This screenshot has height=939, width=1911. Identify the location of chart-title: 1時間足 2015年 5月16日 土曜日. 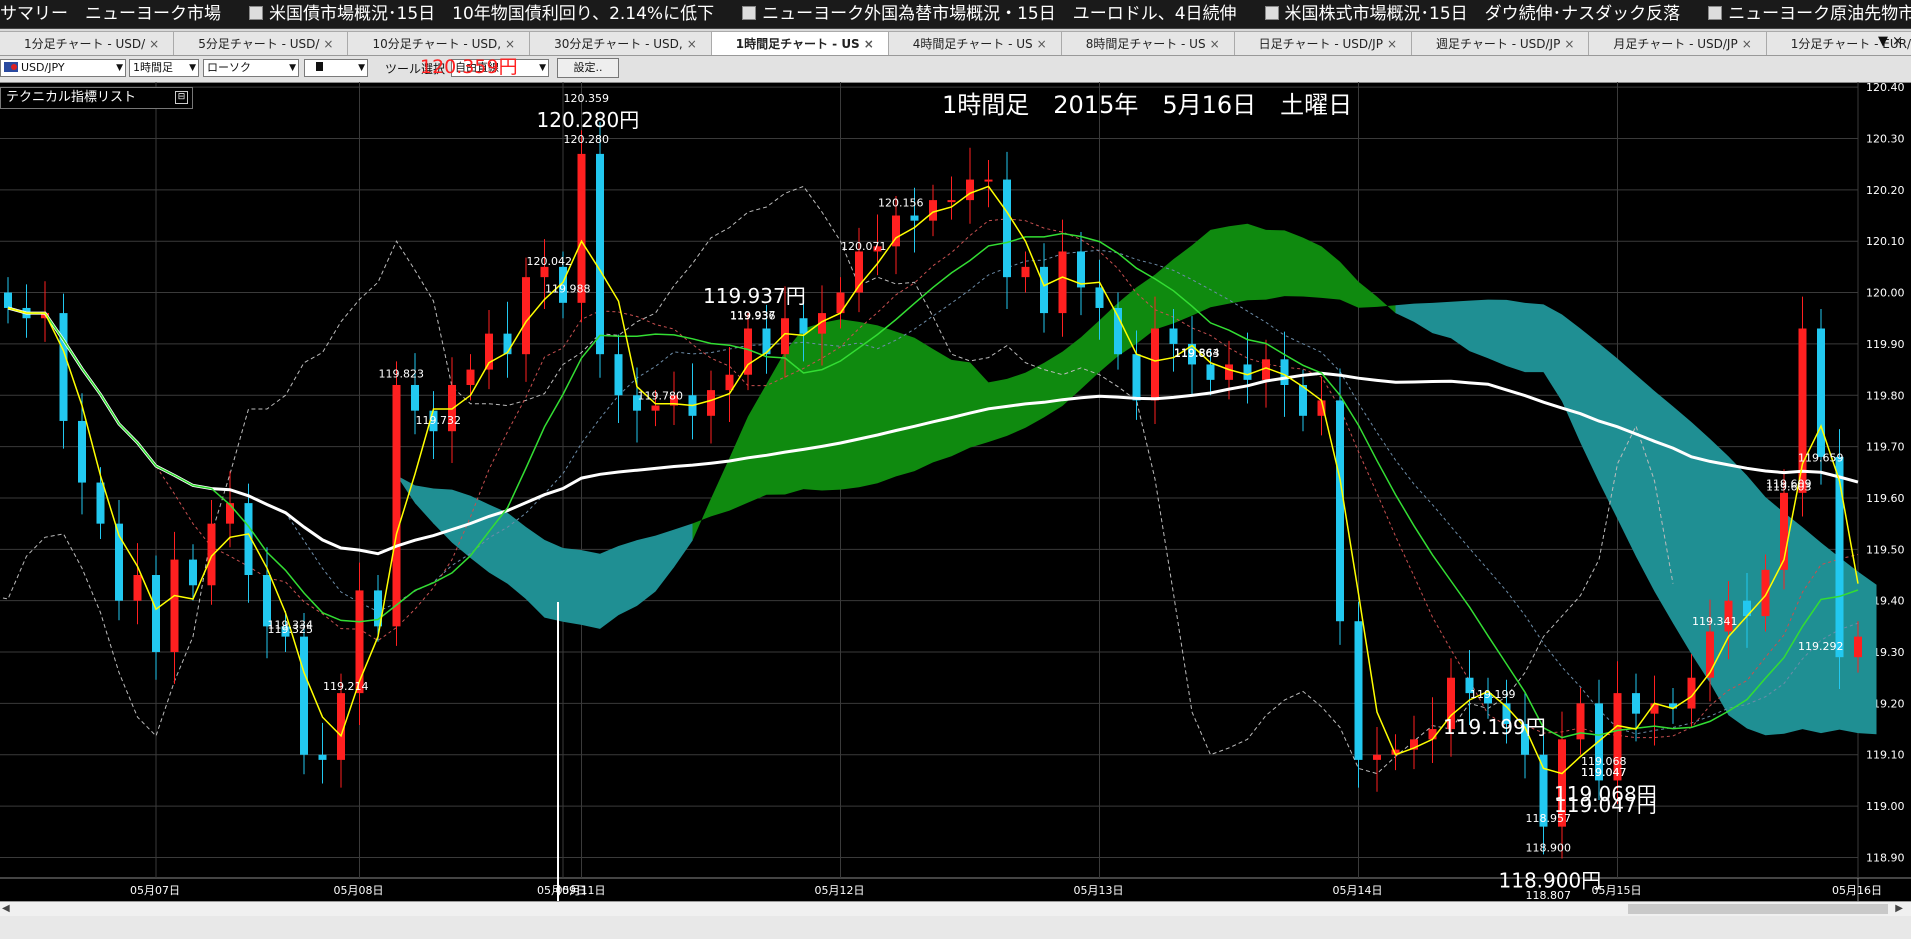
(1147, 105).